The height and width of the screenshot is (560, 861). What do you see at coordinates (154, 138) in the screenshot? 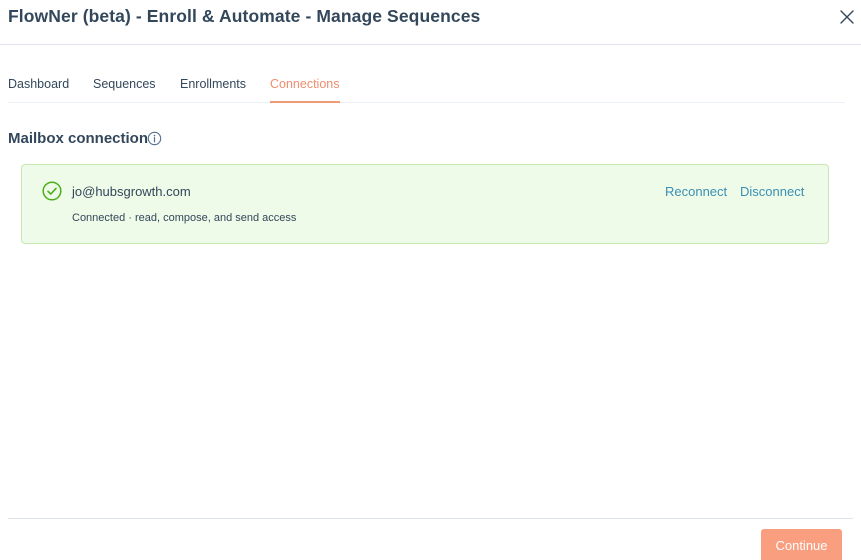
I see `info-icon` at bounding box center [154, 138].